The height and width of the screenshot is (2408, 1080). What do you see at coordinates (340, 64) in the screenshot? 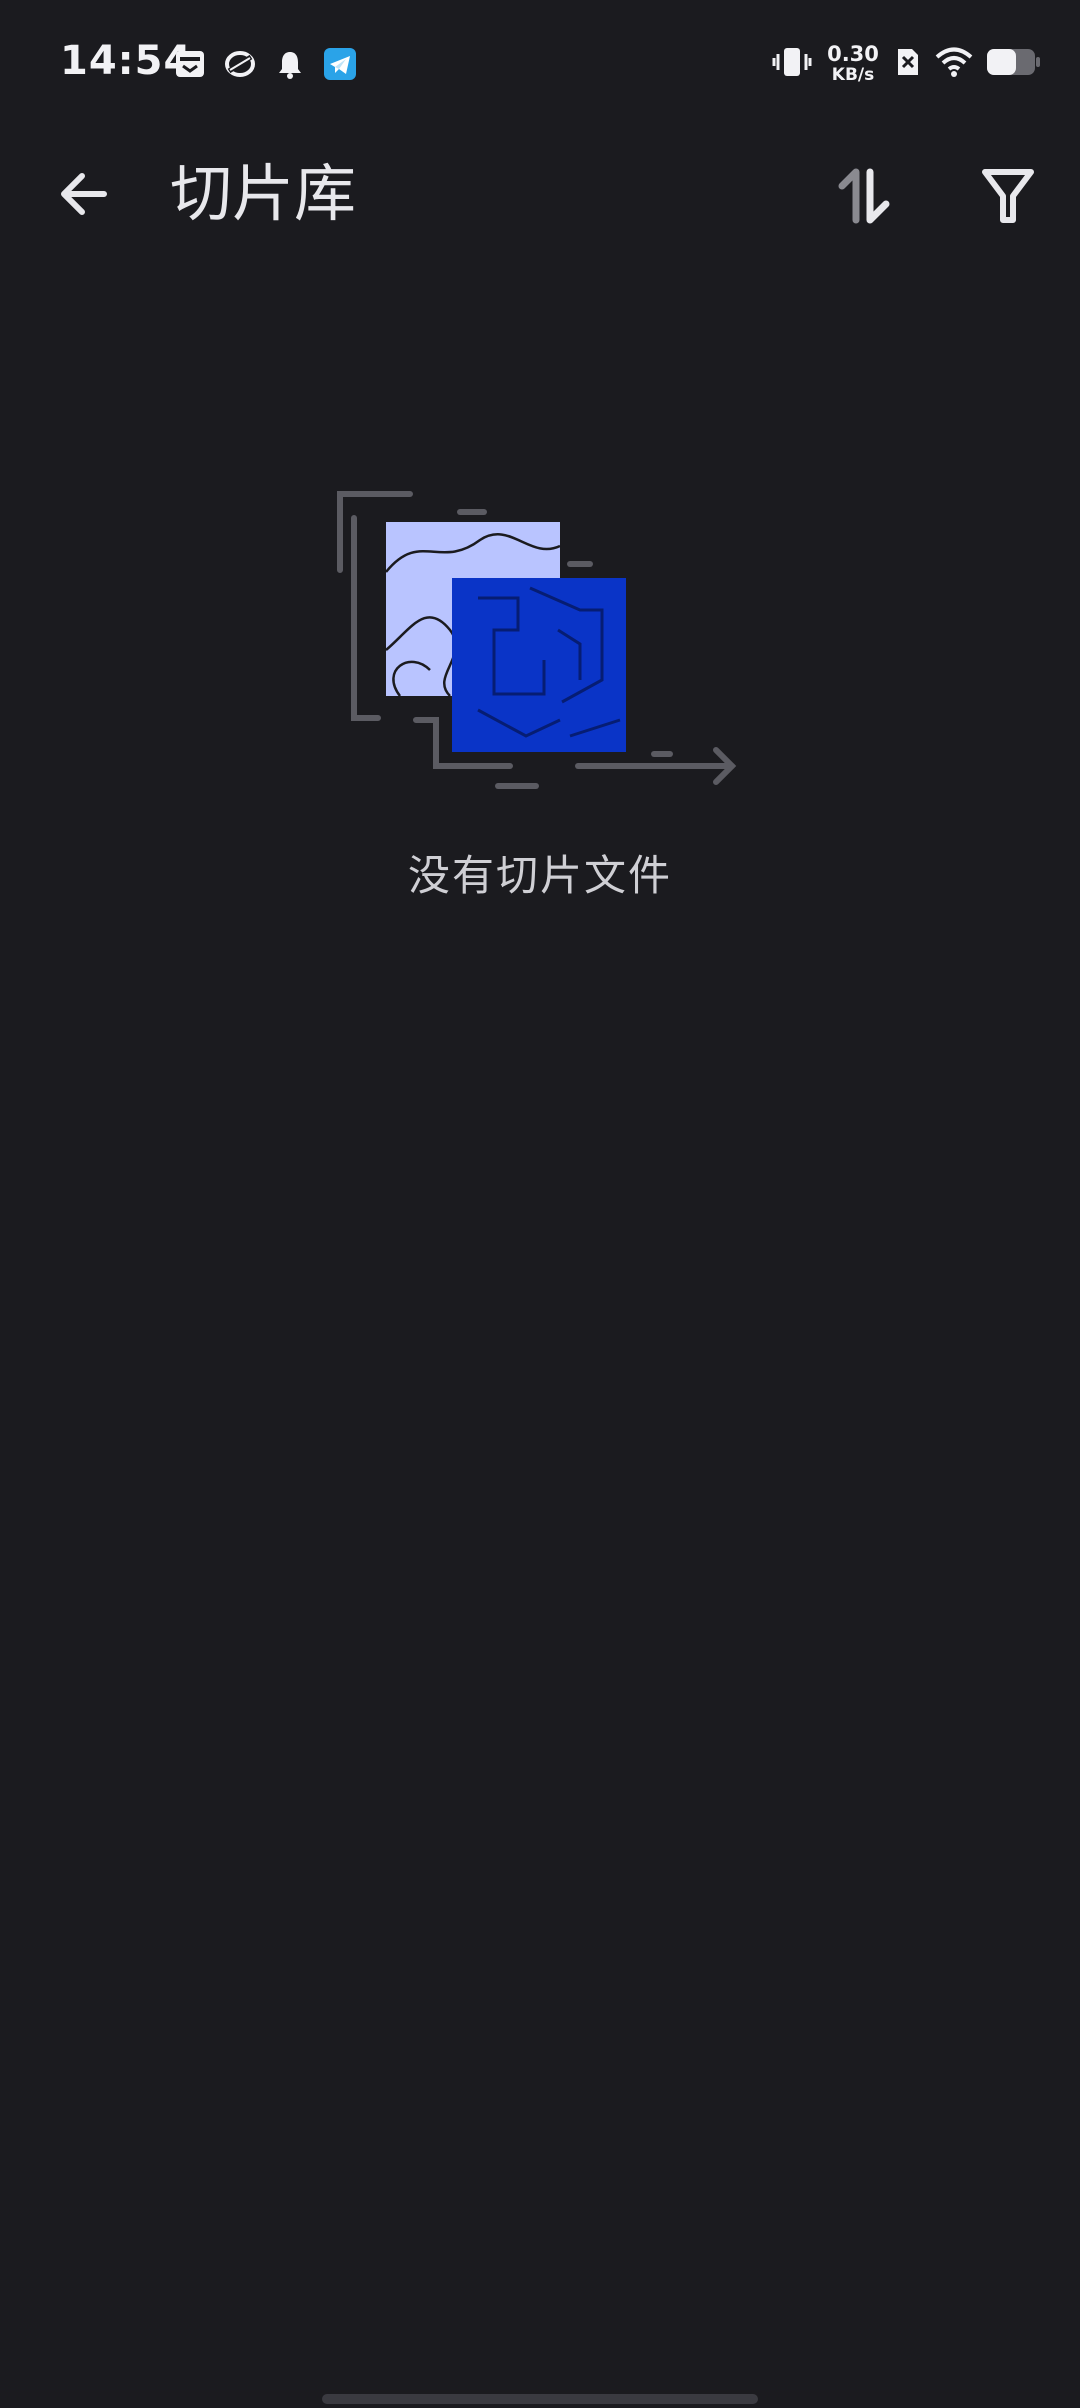
I see `telegram-icon` at bounding box center [340, 64].